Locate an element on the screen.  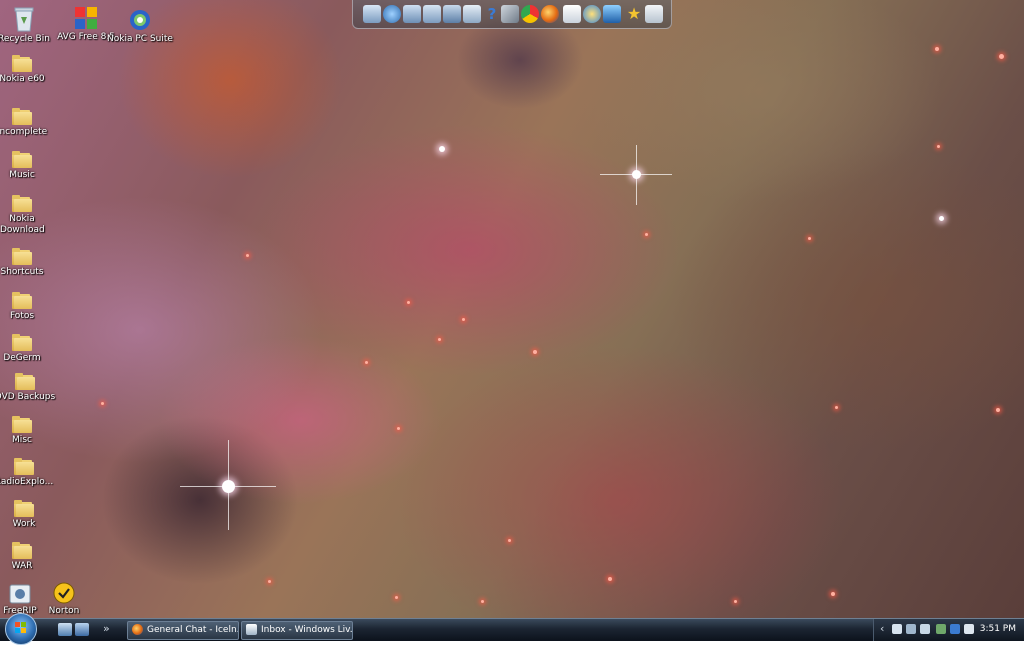
folder-war: WAR is located at coordinates (30, 557).